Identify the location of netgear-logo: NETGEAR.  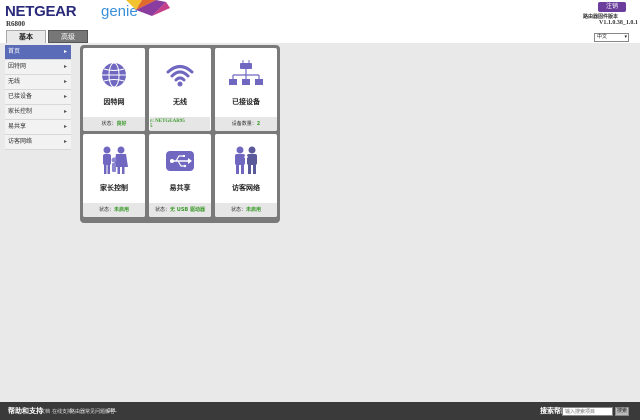
(41, 11).